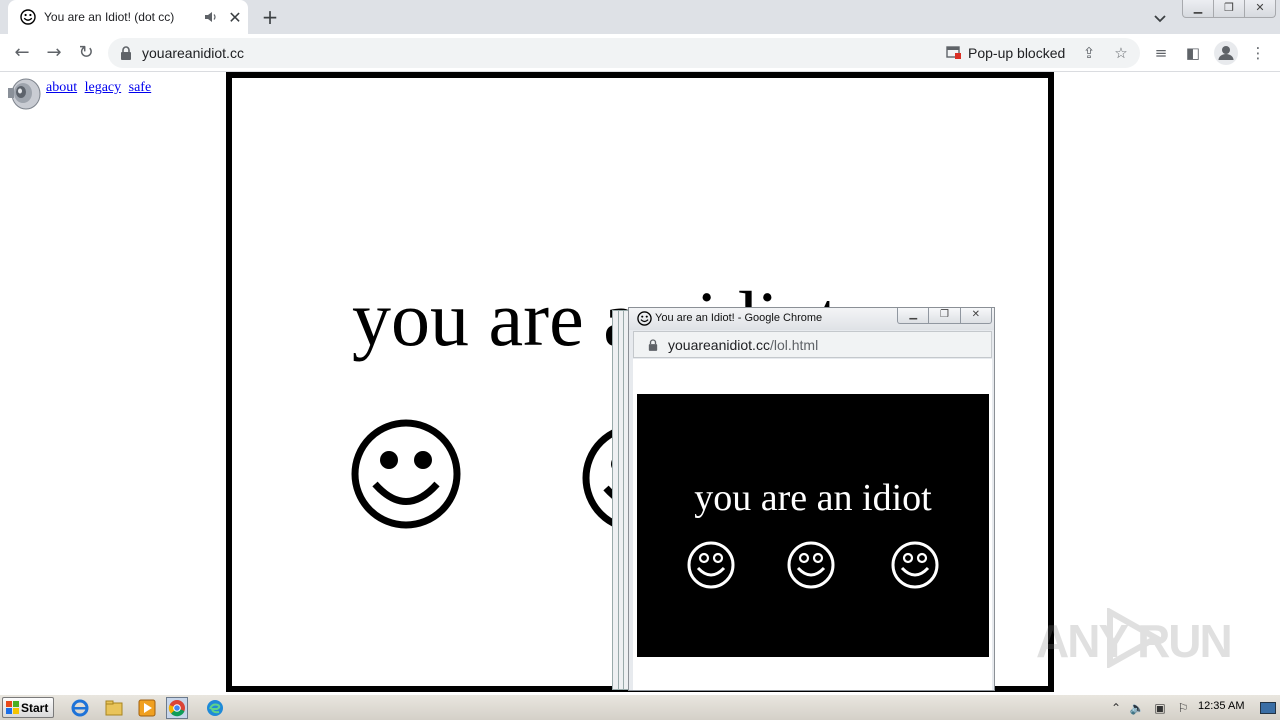 This screenshot has width=1280, height=720. What do you see at coordinates (215, 708) in the screenshot?
I see `edge-icon` at bounding box center [215, 708].